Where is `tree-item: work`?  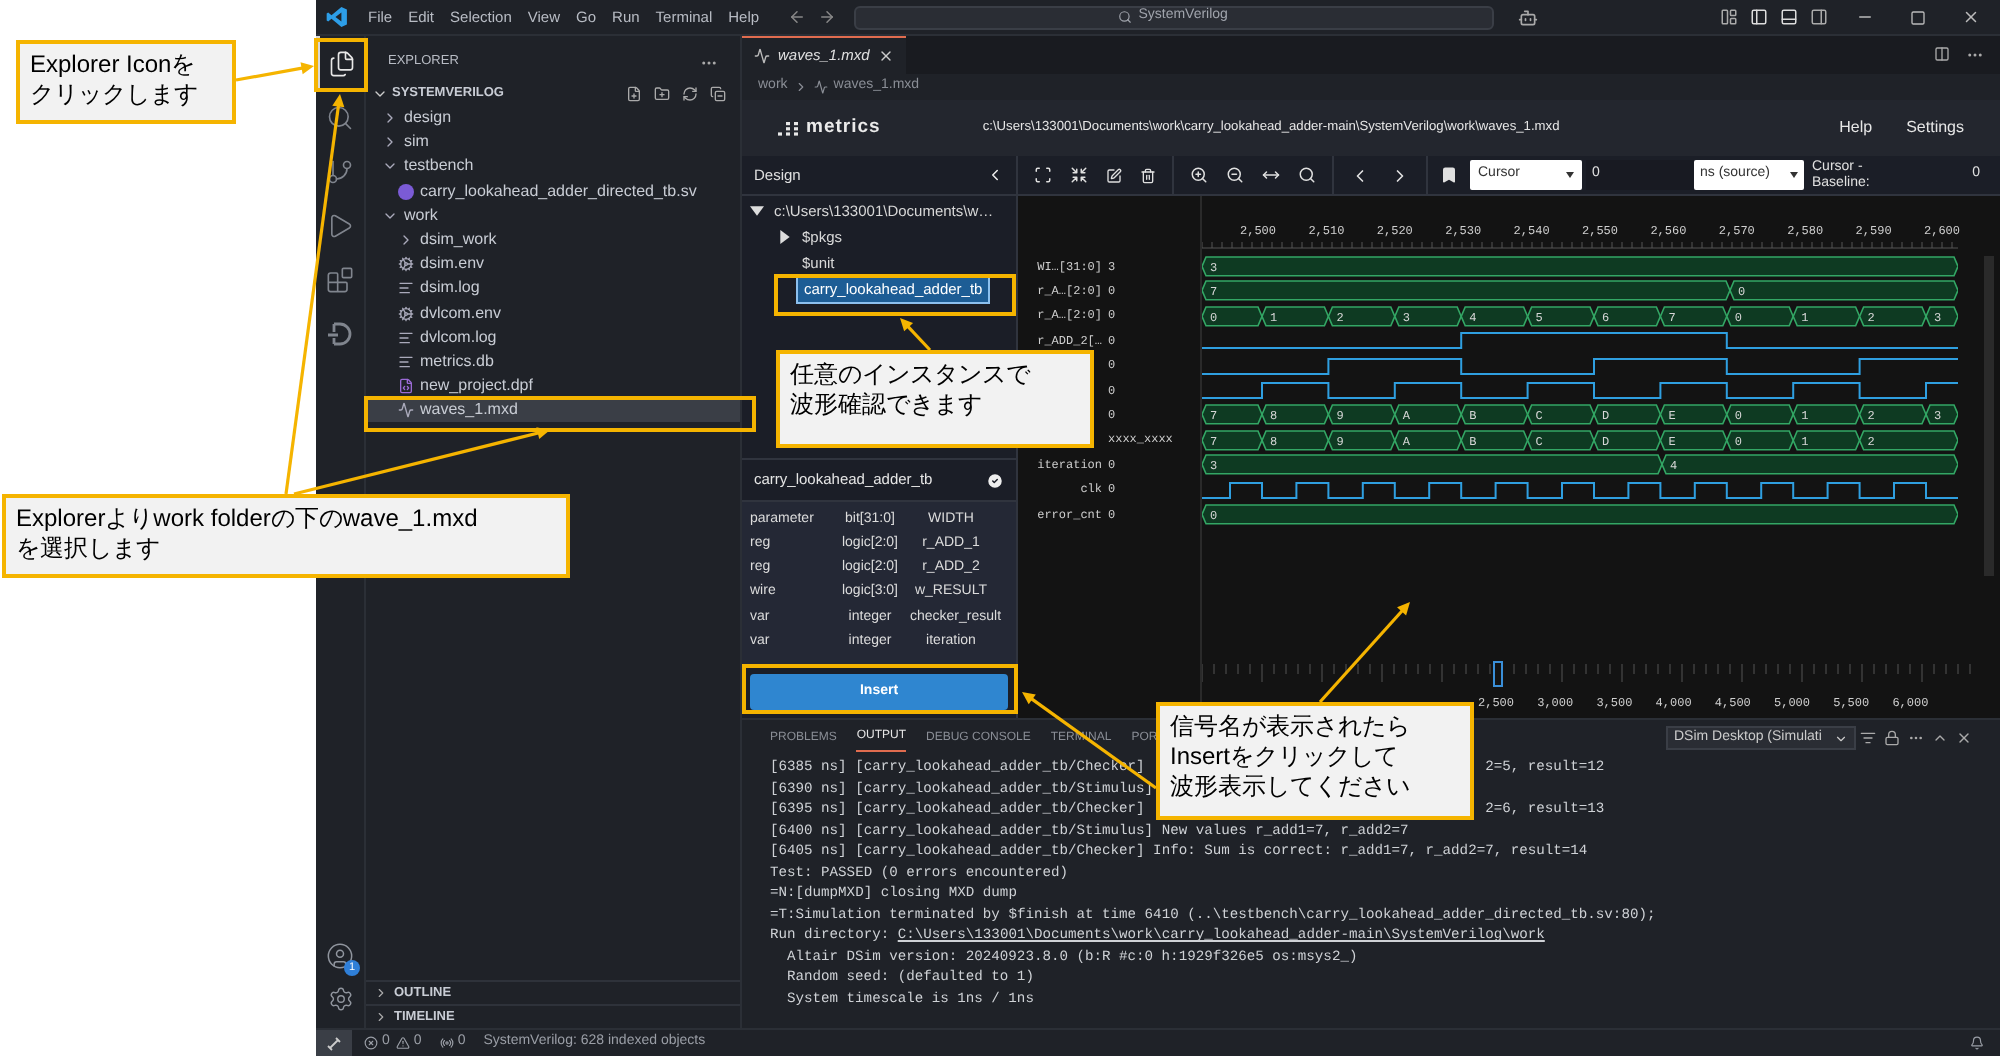 tree-item: work is located at coordinates (553, 215).